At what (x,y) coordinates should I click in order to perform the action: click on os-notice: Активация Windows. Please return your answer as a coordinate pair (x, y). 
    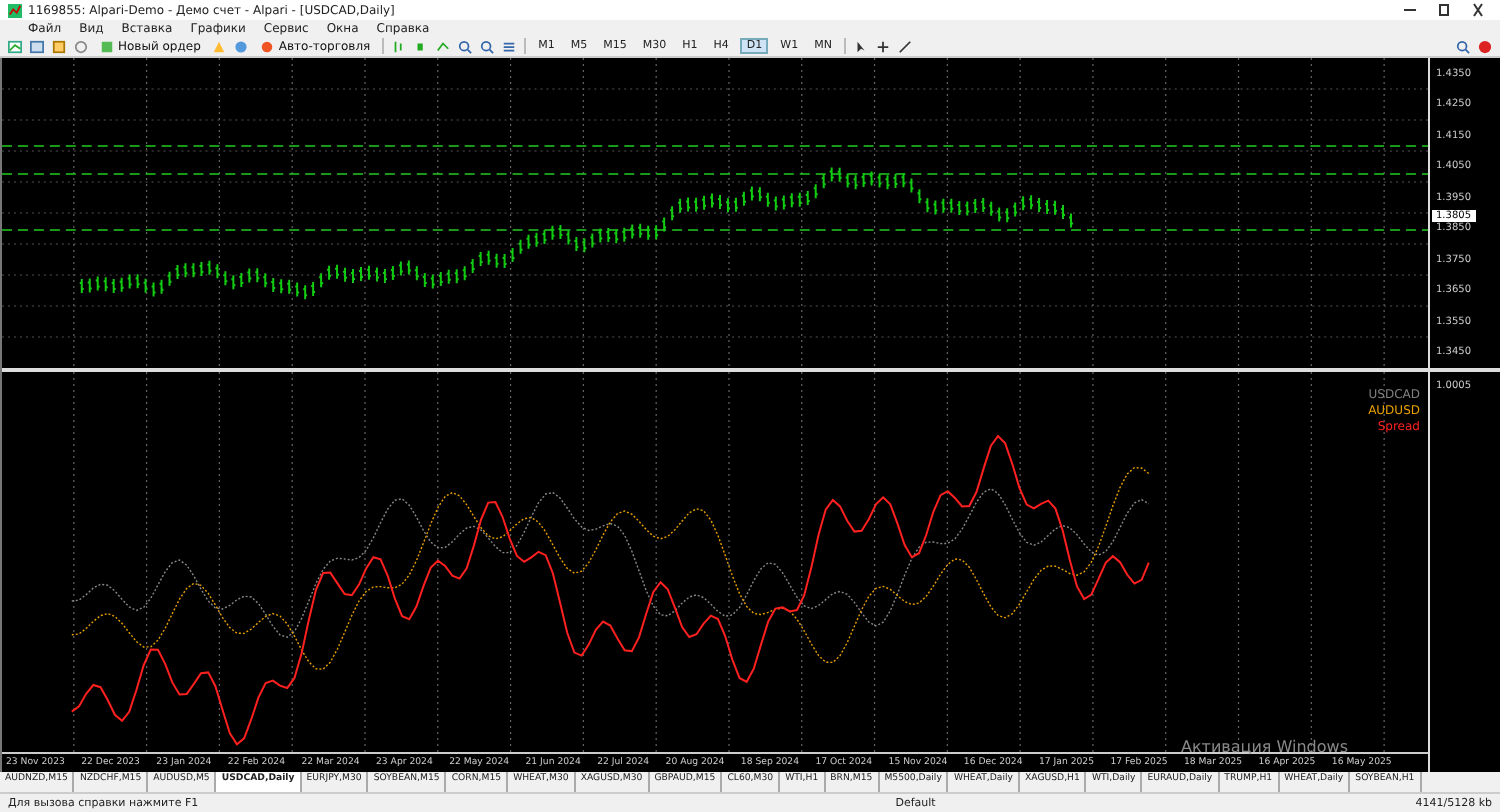
    Looking at the image, I should click on (1264, 747).